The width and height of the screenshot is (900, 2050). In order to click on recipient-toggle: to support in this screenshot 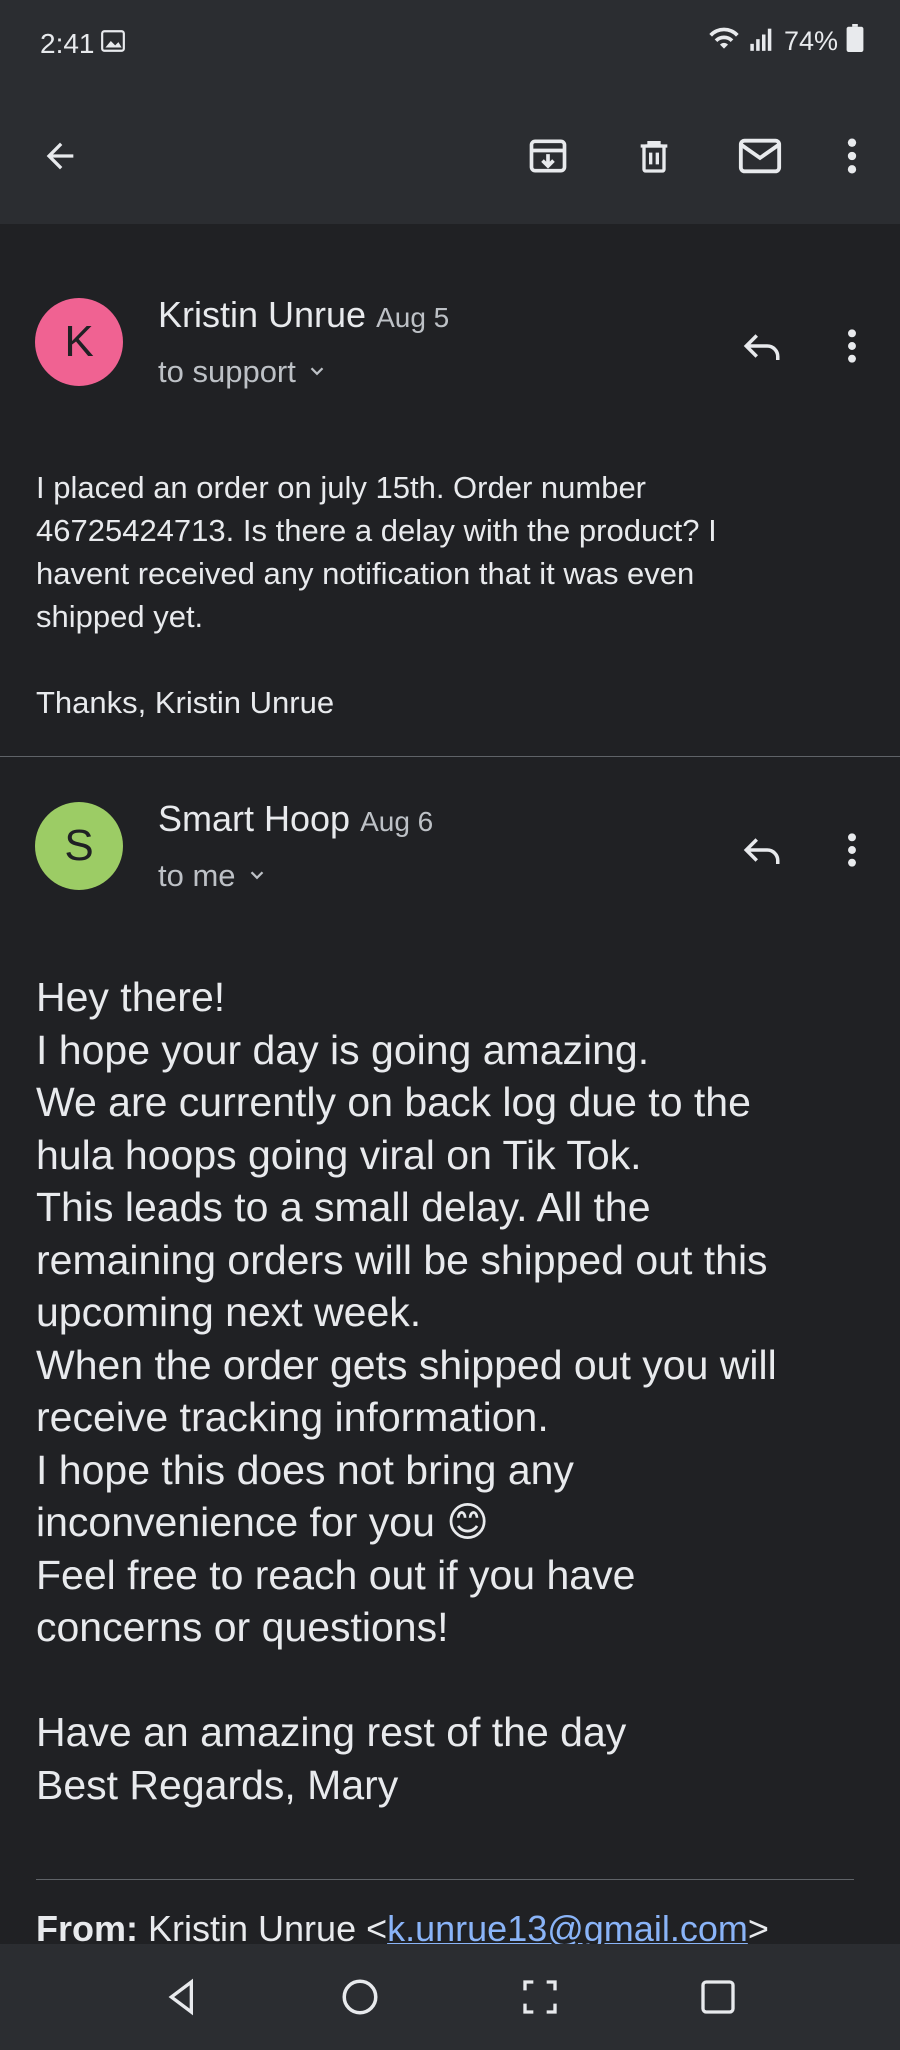, I will do `click(243, 372)`.